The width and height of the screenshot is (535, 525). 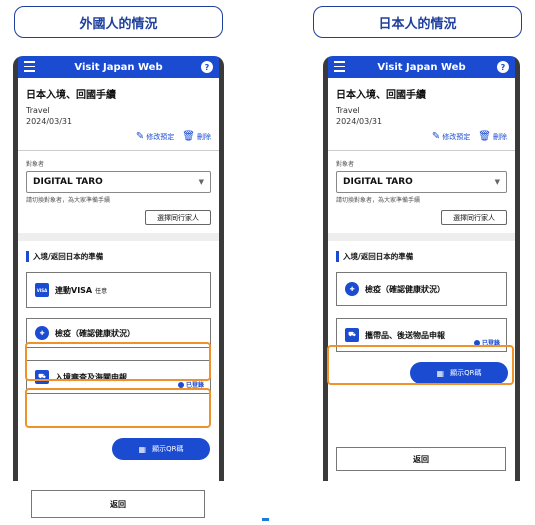 What do you see at coordinates (265, 519) in the screenshot?
I see `scroll-indicator` at bounding box center [265, 519].